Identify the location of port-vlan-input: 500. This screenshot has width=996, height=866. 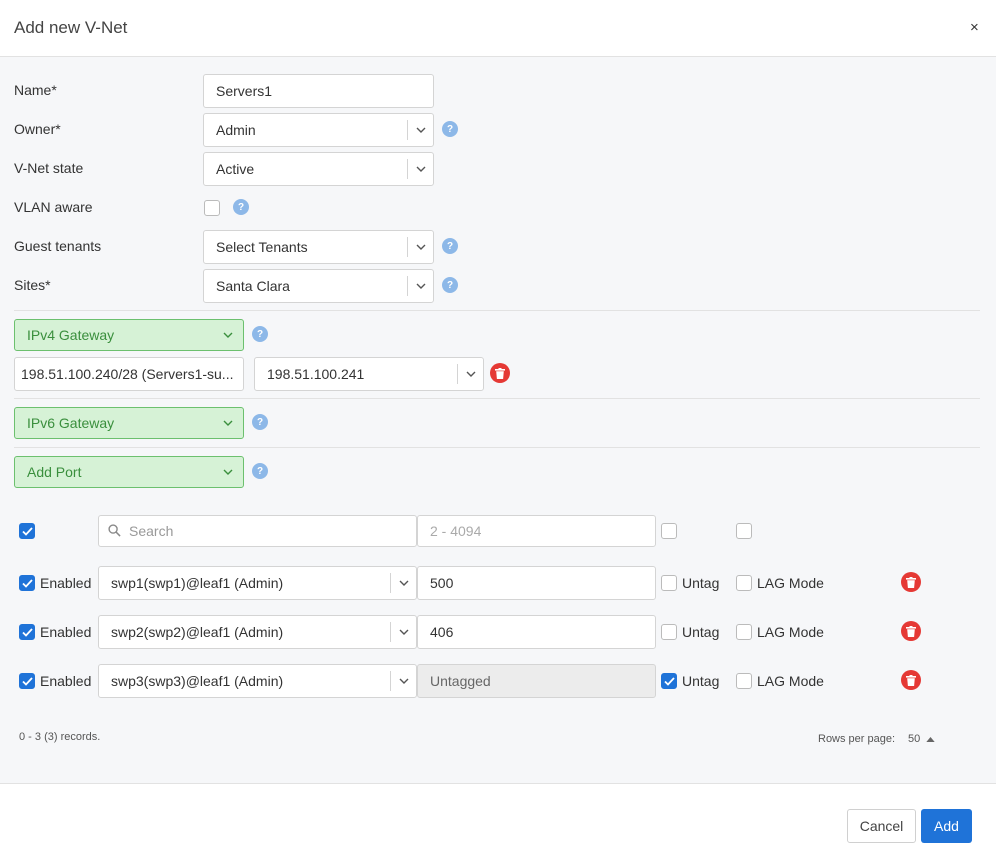
(536, 583).